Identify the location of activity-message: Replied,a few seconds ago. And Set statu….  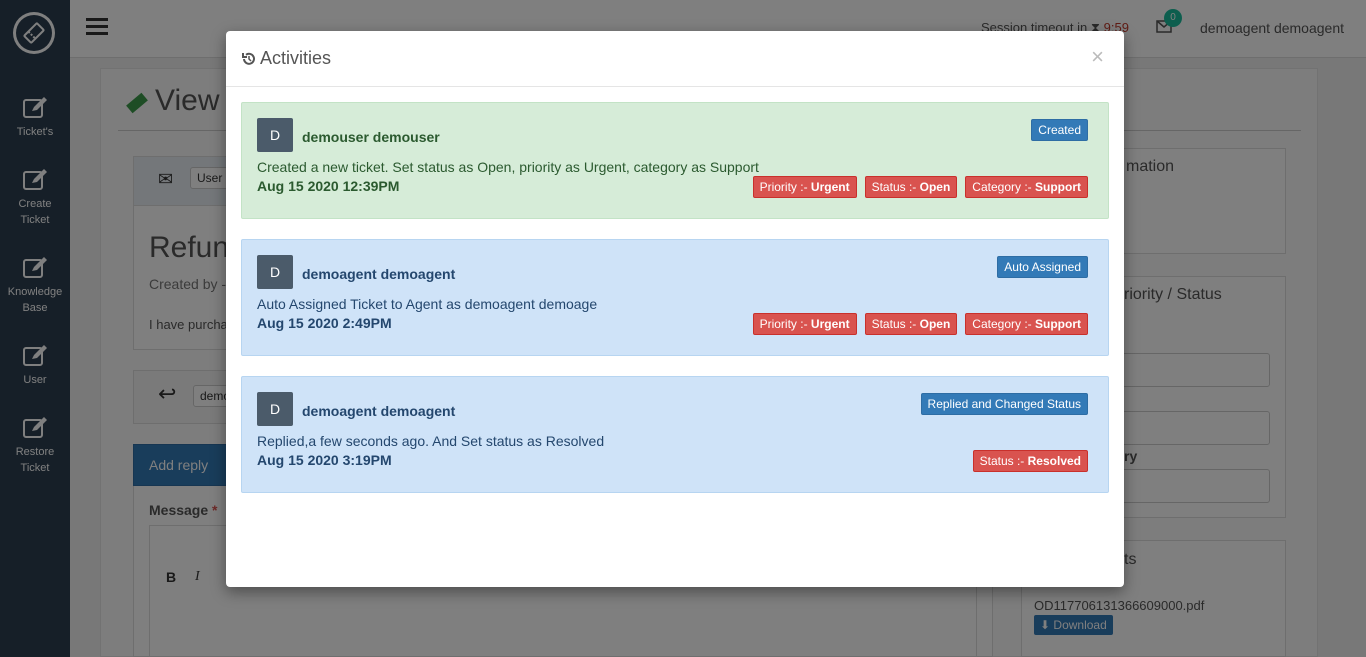
(431, 441).